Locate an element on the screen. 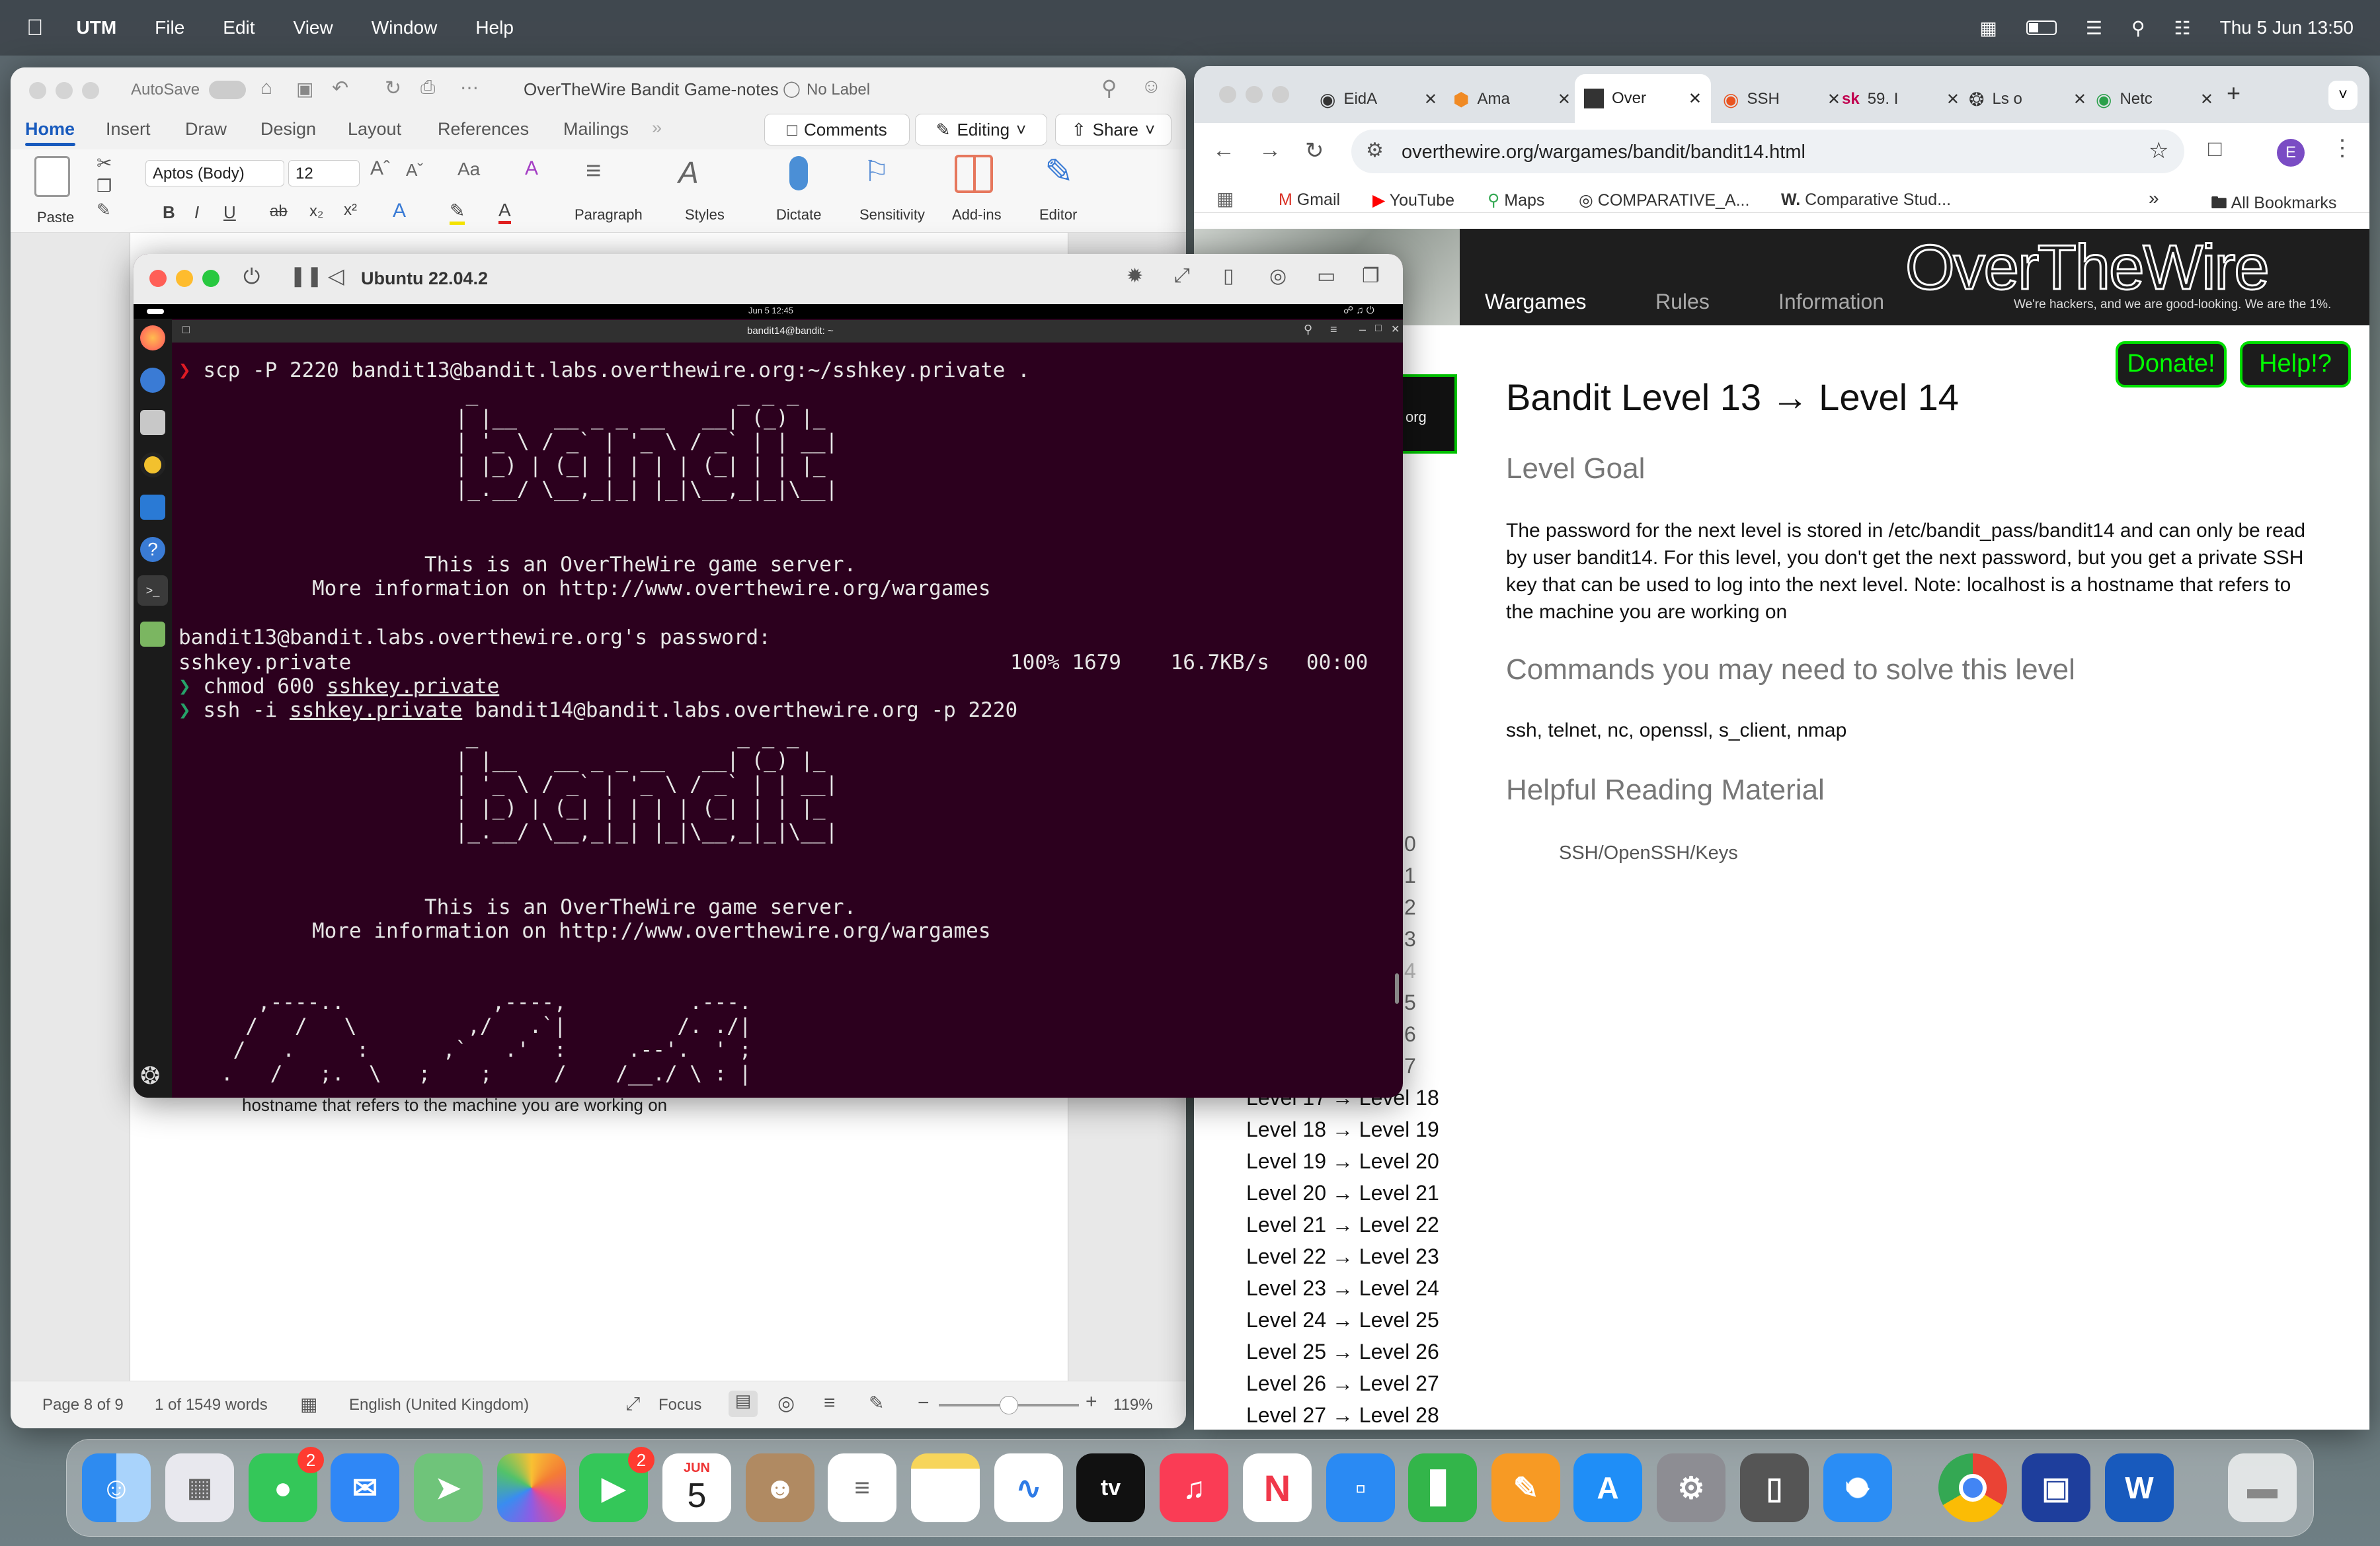 The image size is (2380, 1546). bookmark-gmail: M Gmail is located at coordinates (1309, 200).